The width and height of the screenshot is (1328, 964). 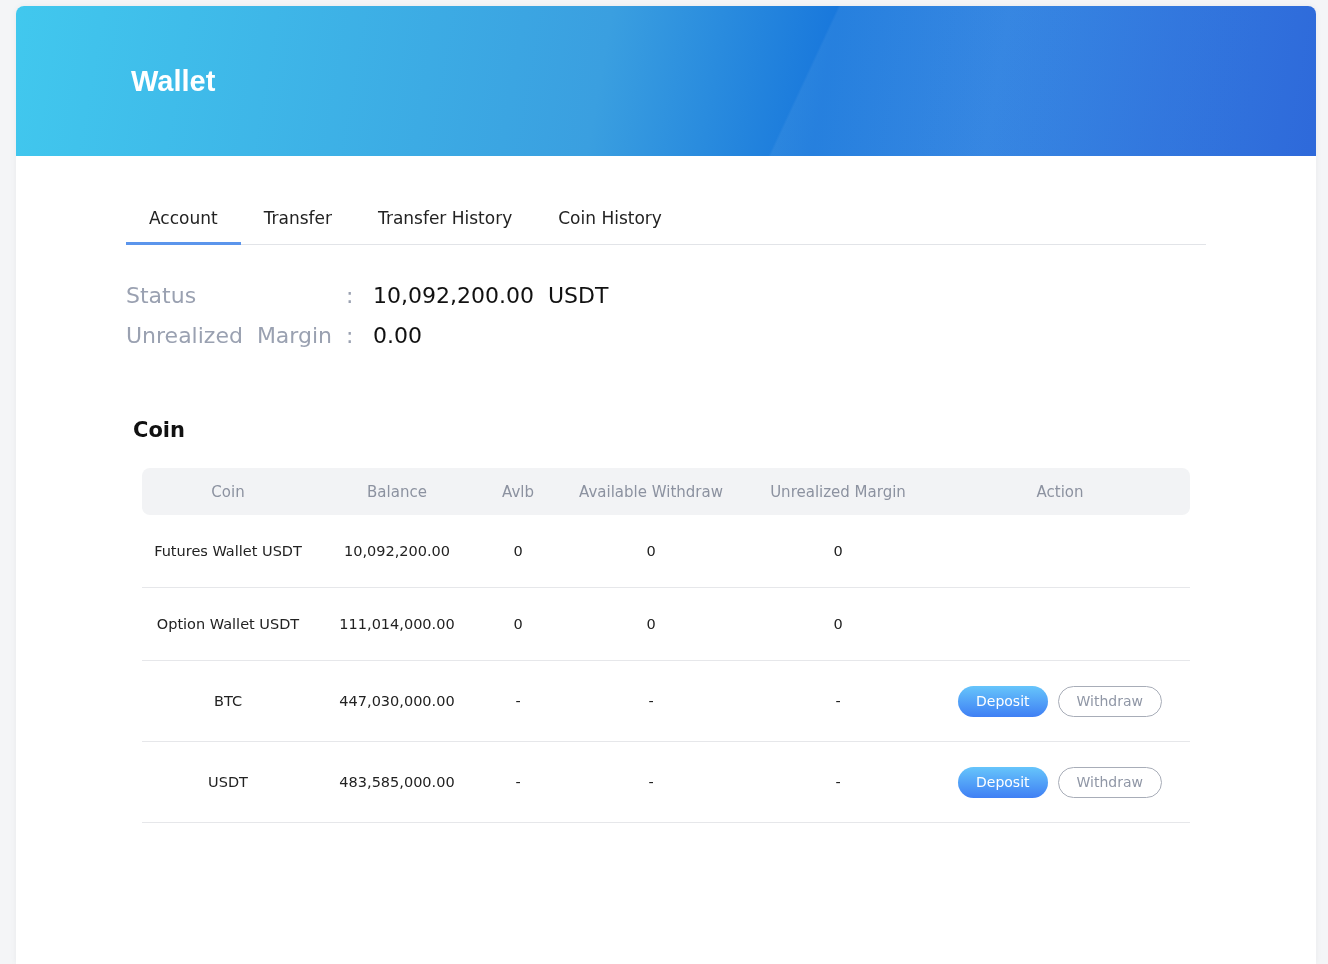 I want to click on page-title: Wallet, so click(x=173, y=81).